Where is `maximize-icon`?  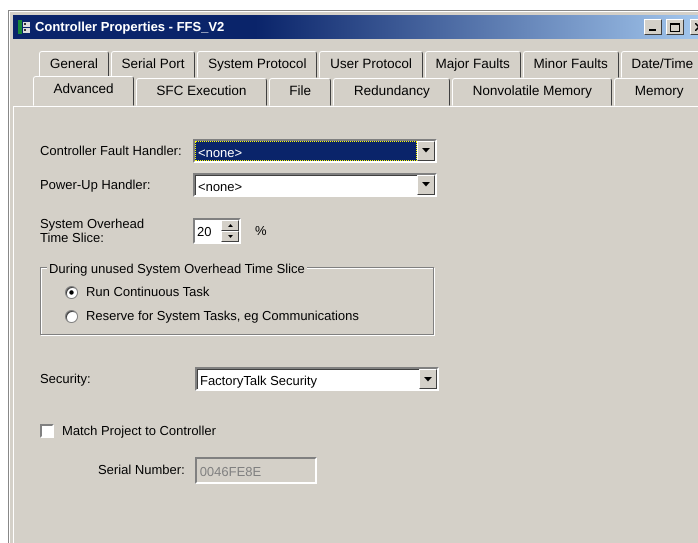 maximize-icon is located at coordinates (675, 27).